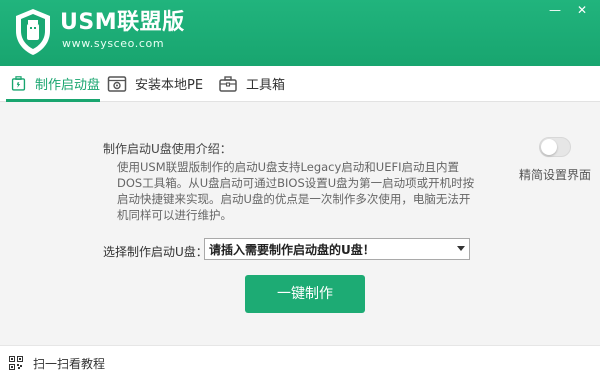 This screenshot has height=379, width=600. What do you see at coordinates (113, 43) in the screenshot?
I see `app-url: www.sysceo.com` at bounding box center [113, 43].